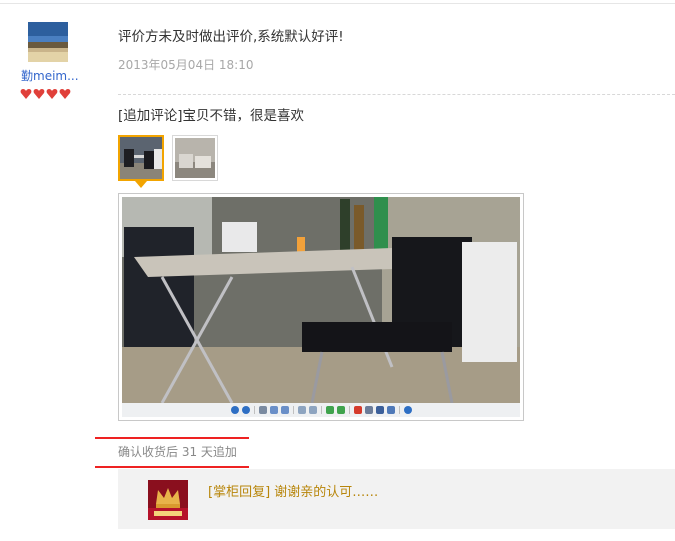 Image resolution: width=675 pixels, height=541 pixels. What do you see at coordinates (329, 410) in the screenshot?
I see `chart-icon` at bounding box center [329, 410].